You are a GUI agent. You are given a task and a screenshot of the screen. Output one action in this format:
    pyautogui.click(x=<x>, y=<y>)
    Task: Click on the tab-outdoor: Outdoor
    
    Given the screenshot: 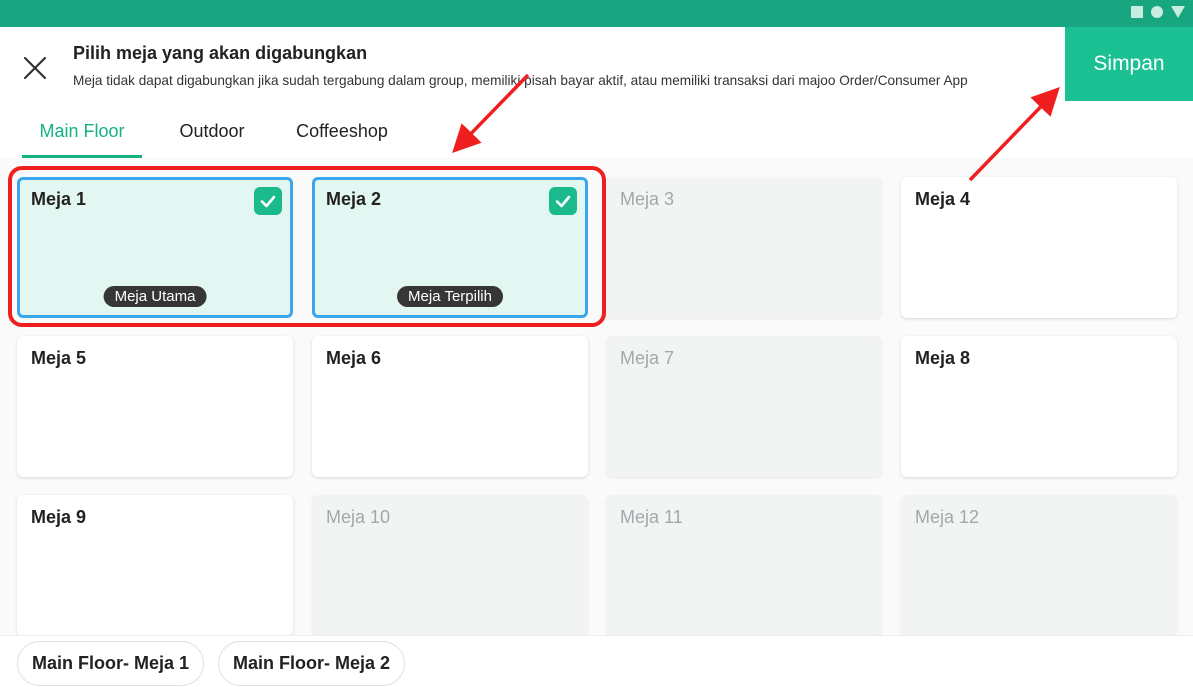 What is the action you would take?
    pyautogui.click(x=212, y=134)
    